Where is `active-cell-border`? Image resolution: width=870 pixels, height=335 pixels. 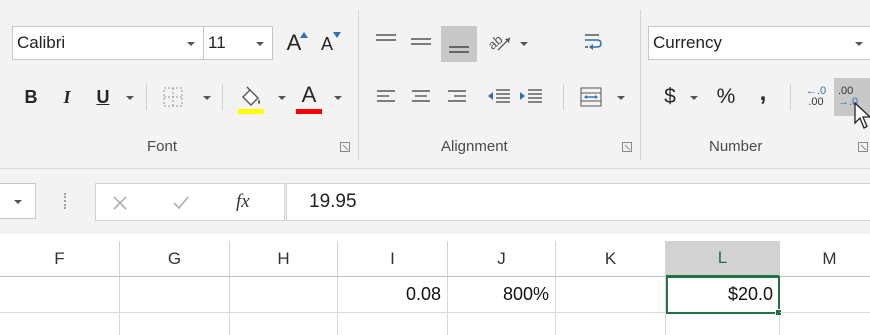
active-cell-border is located at coordinates (723, 295).